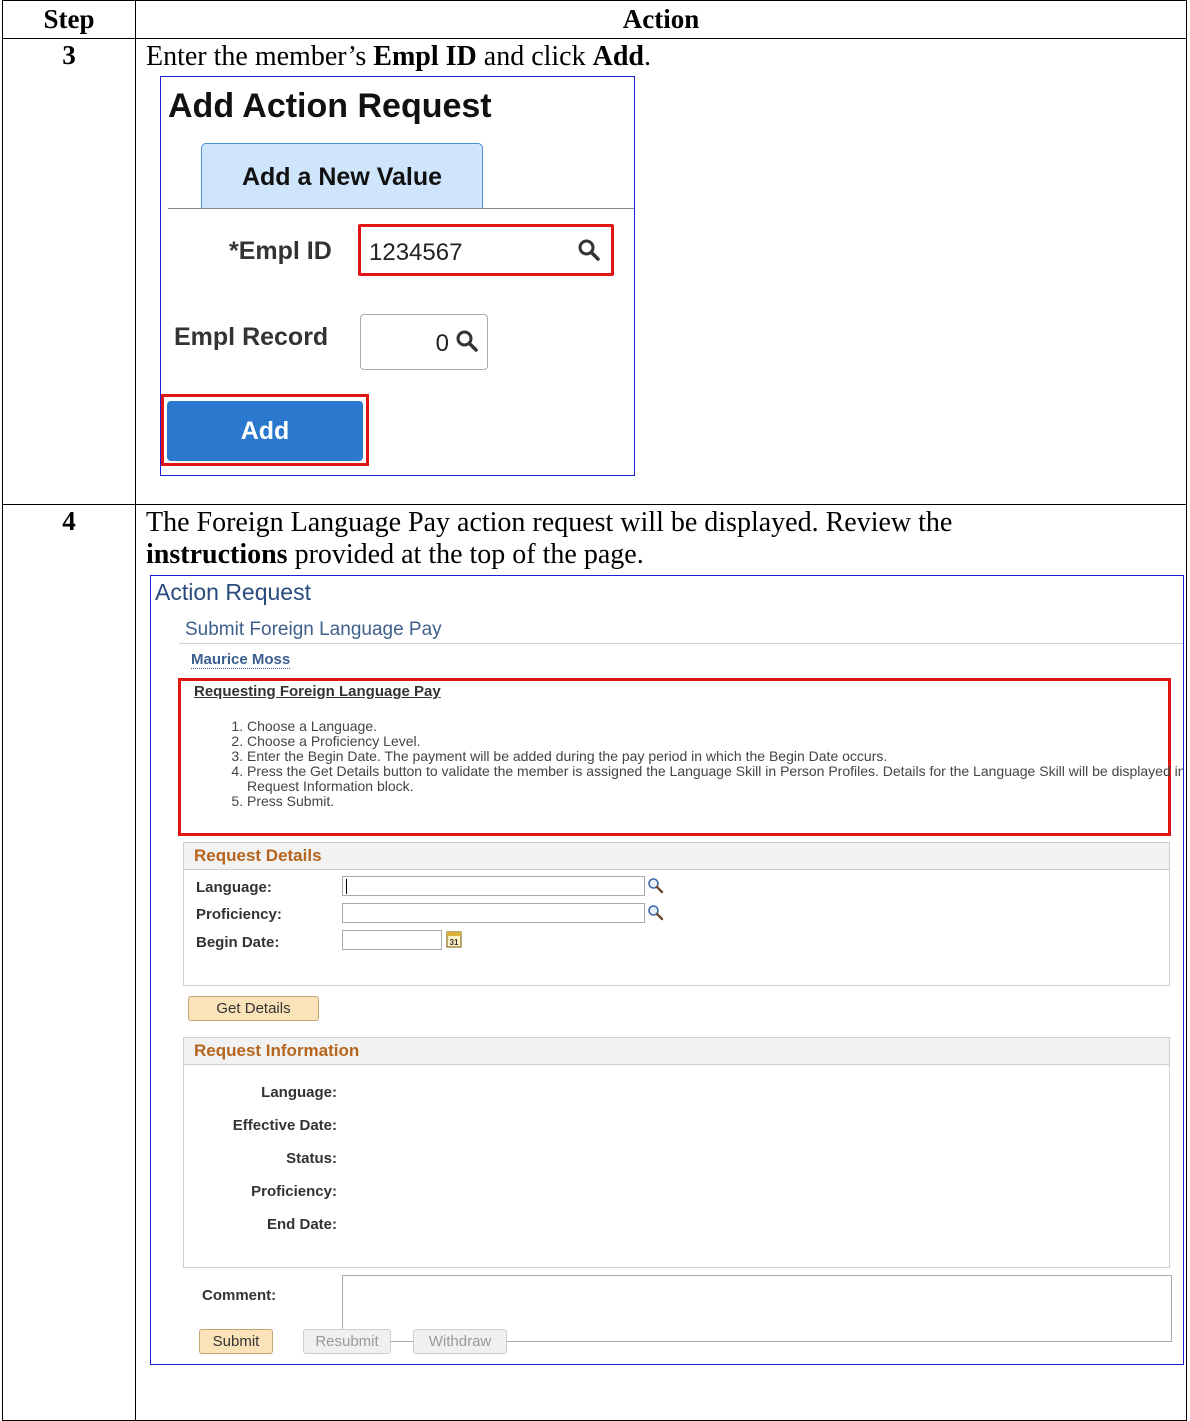  I want to click on get-details-button: Get Details, so click(253, 1008).